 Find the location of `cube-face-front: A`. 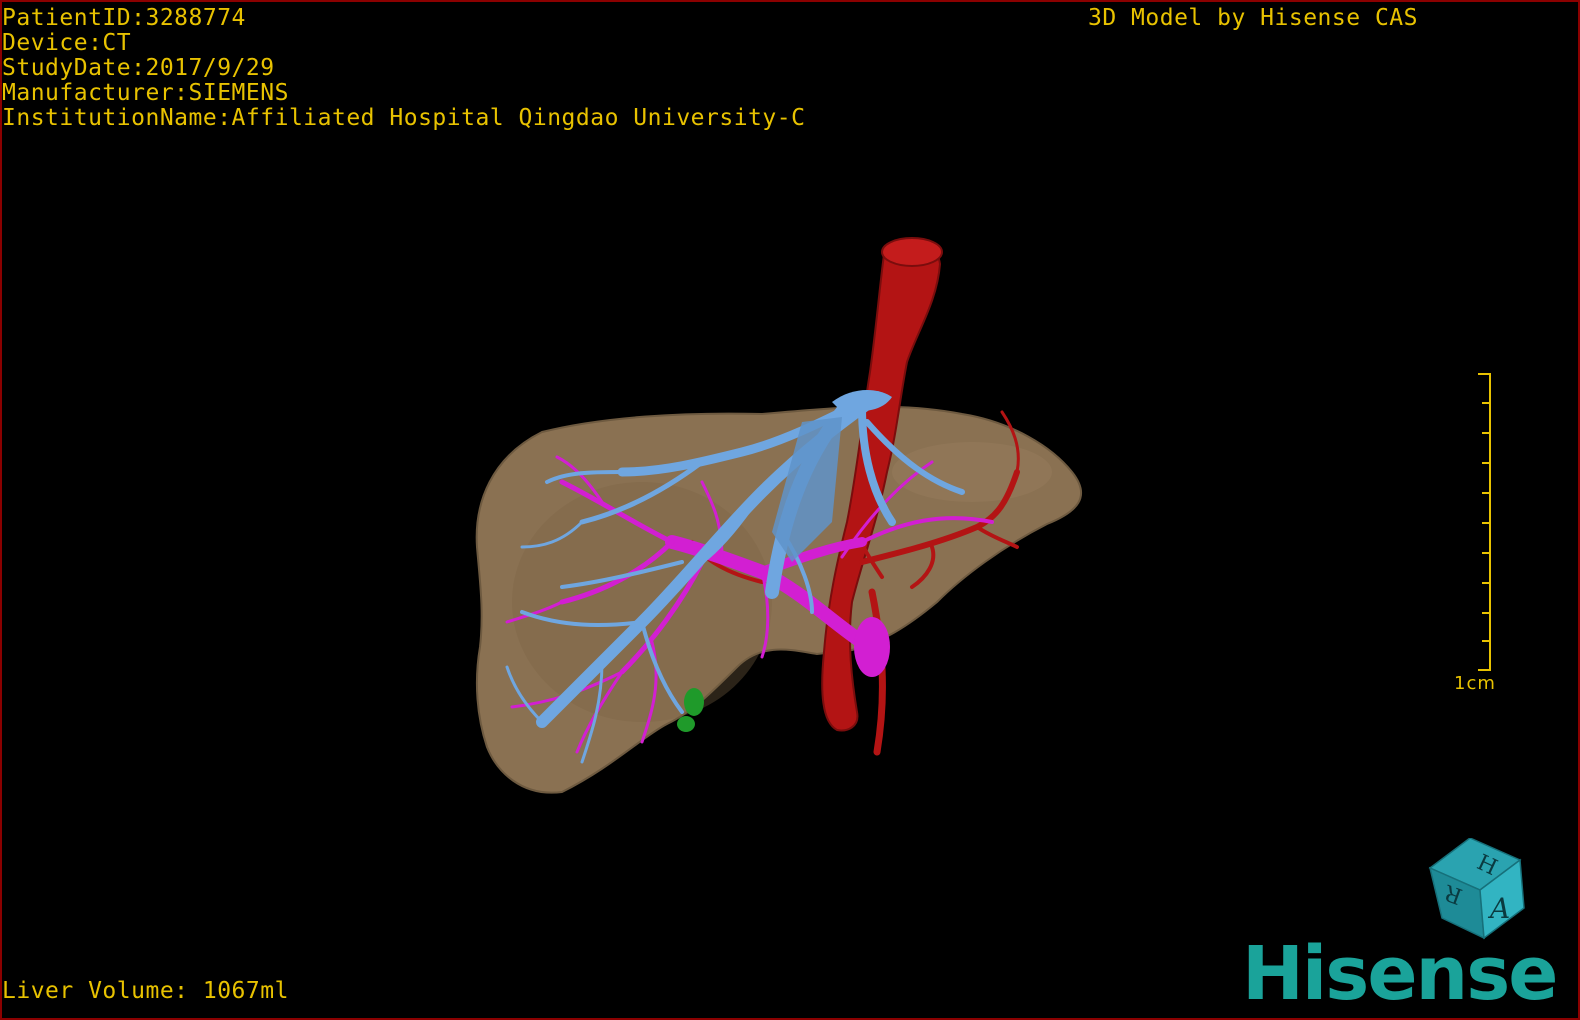

cube-face-front: A is located at coordinates (1498, 908).